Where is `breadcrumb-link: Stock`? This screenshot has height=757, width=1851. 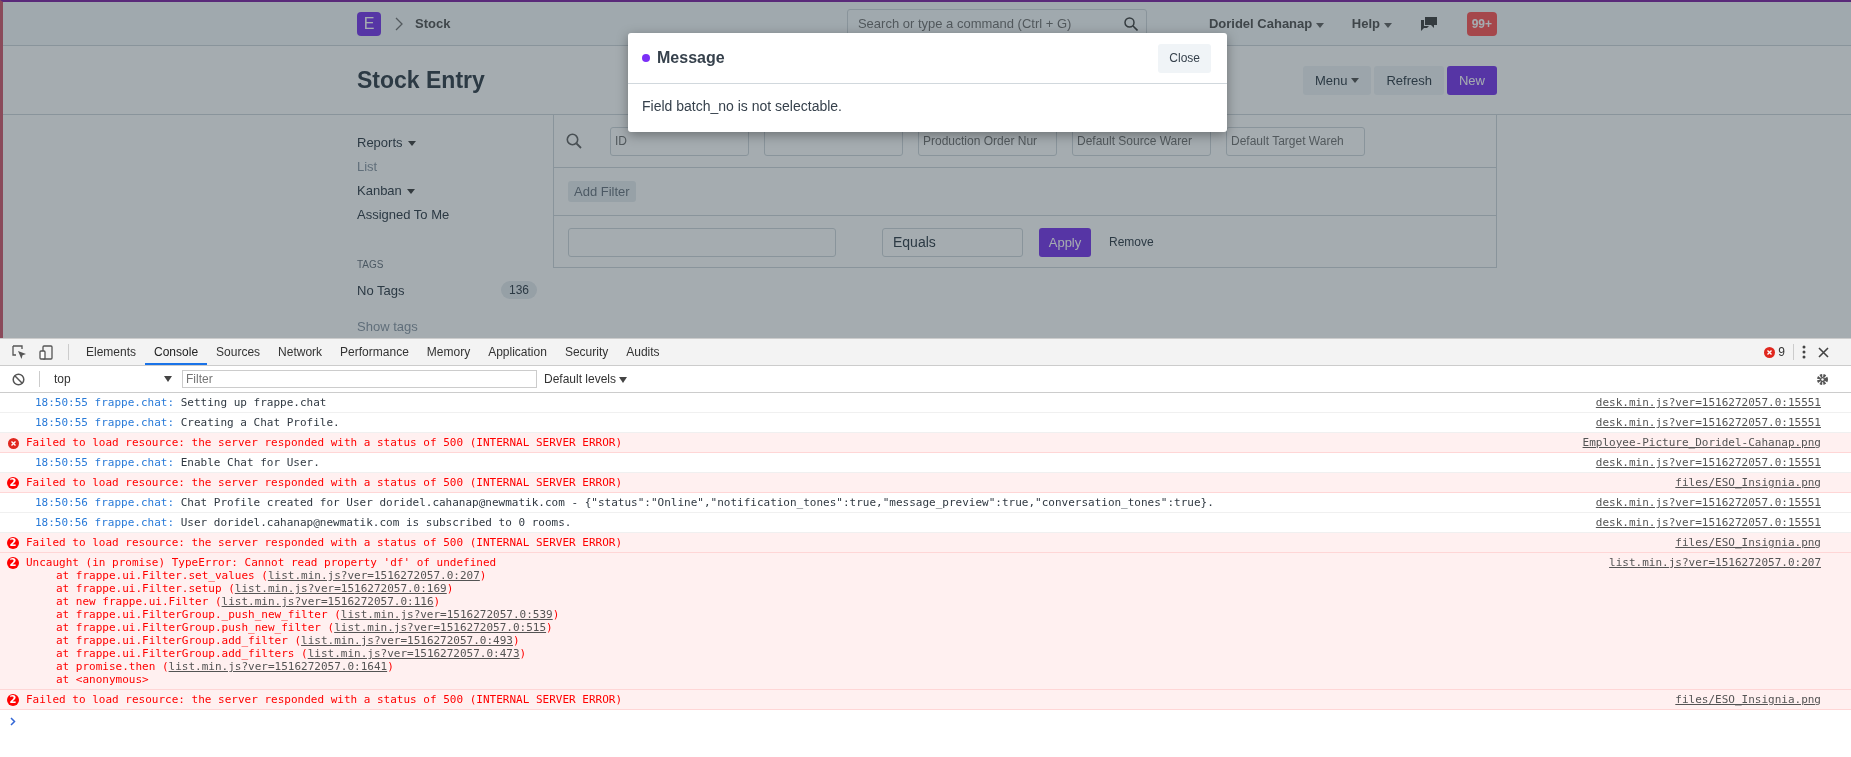 breadcrumb-link: Stock is located at coordinates (433, 23).